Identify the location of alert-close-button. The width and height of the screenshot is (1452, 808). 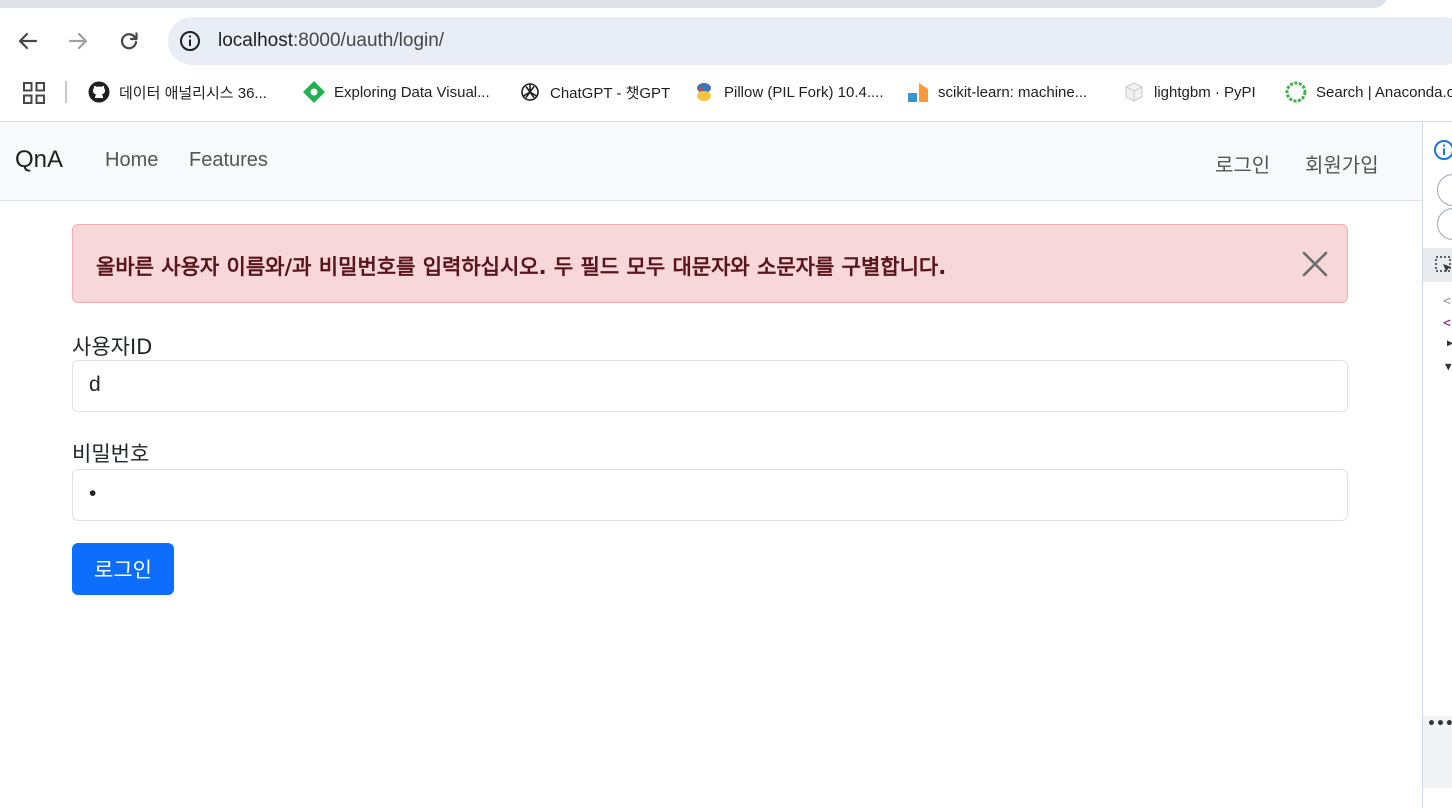
(1315, 264).